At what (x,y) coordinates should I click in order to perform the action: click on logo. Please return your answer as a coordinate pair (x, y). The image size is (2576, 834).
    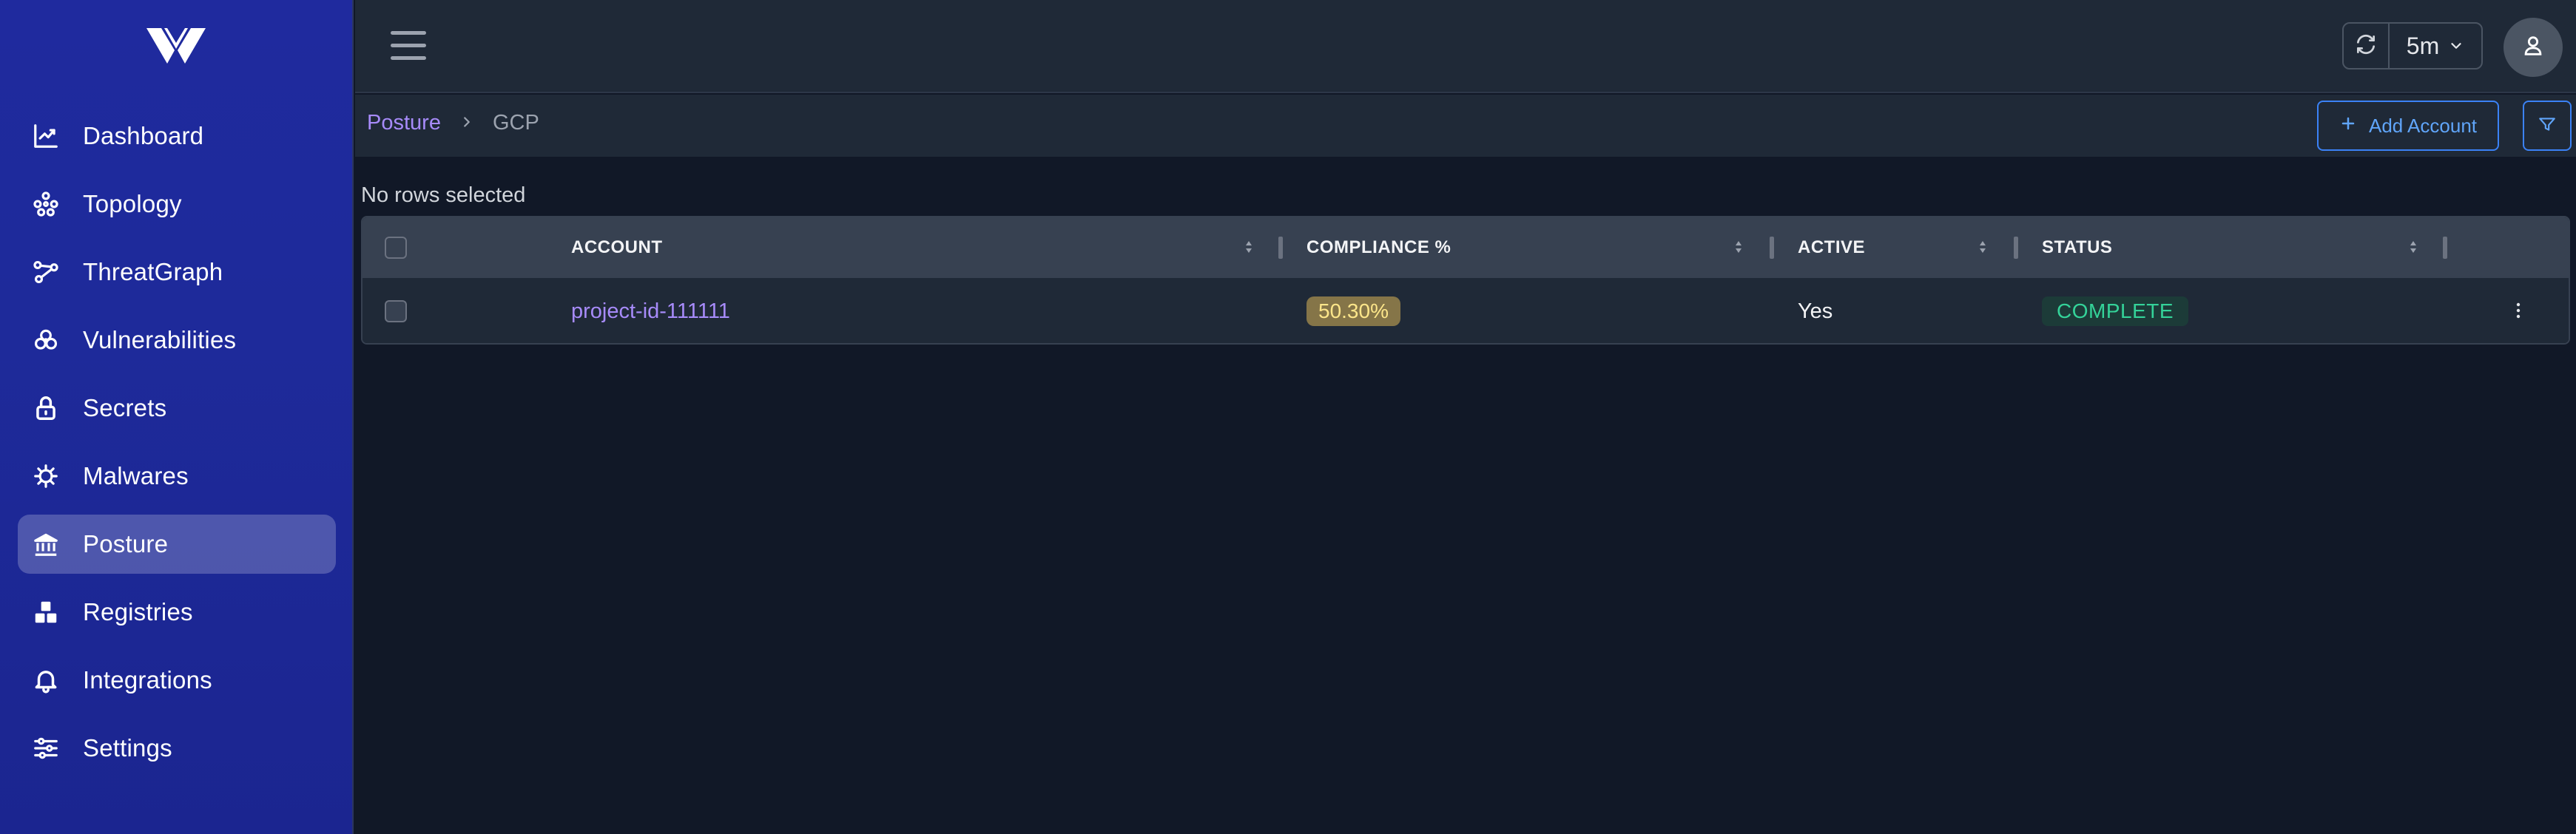
    Looking at the image, I should click on (176, 46).